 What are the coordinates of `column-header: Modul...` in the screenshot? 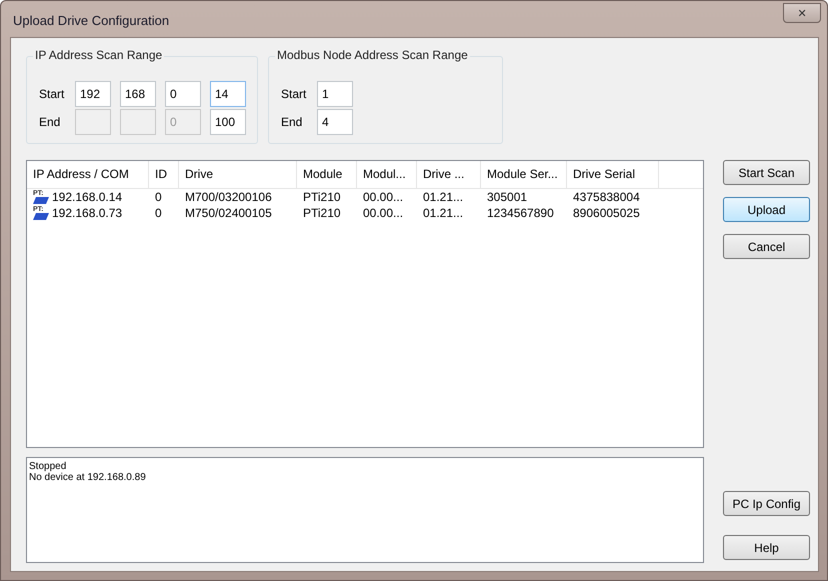 It's located at (387, 174).